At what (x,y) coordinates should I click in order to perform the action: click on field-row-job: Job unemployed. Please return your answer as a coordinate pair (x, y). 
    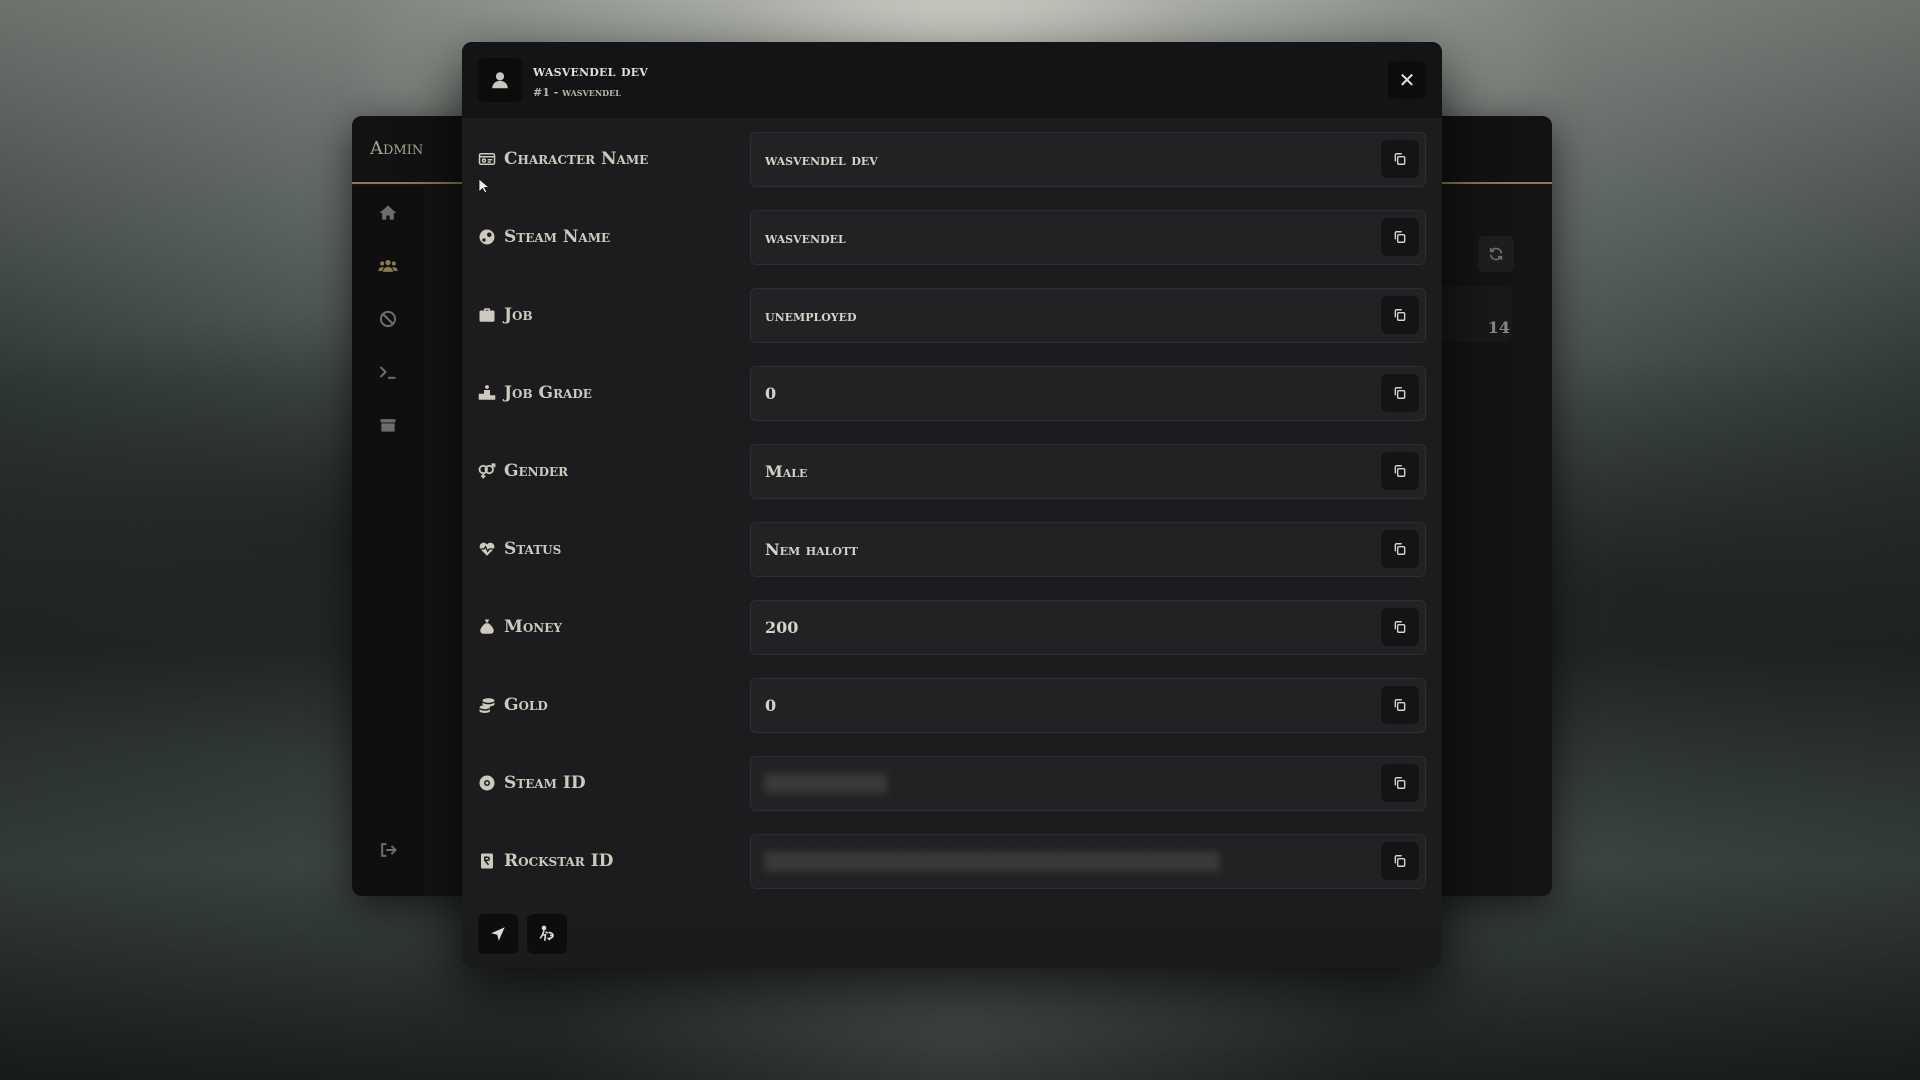
    Looking at the image, I should click on (952, 315).